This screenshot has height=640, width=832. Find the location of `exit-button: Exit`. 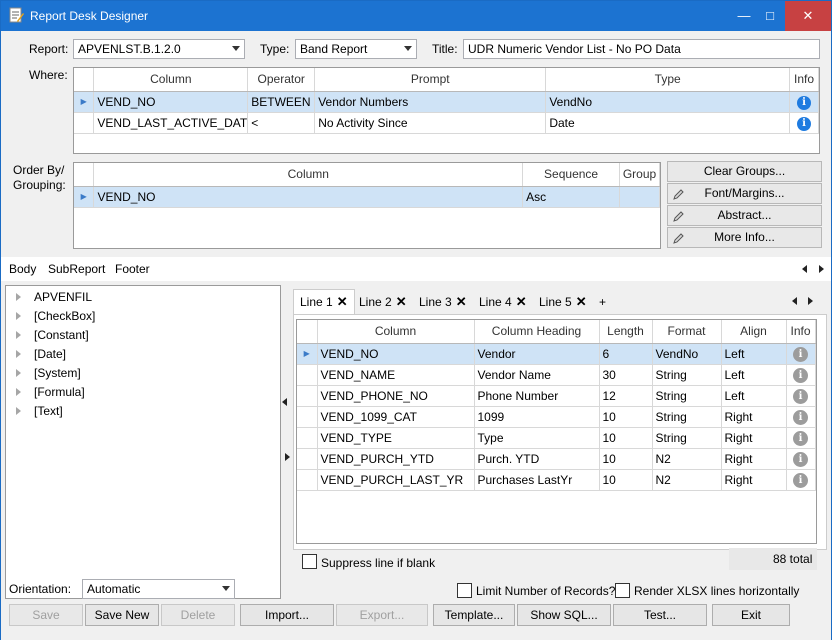

exit-button: Exit is located at coordinates (751, 615).